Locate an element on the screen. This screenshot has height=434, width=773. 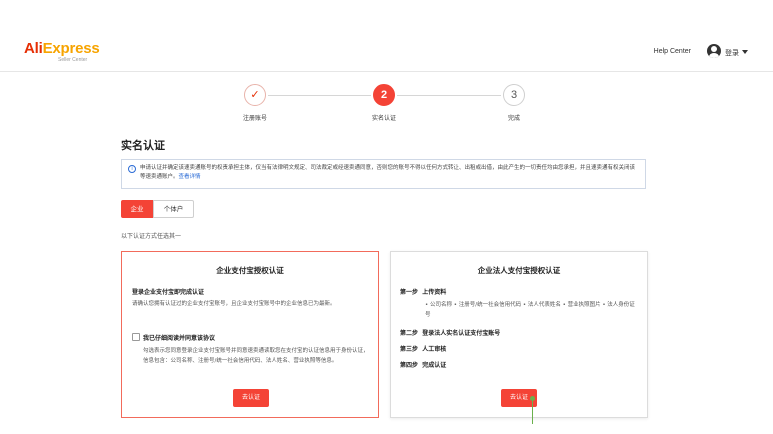
step-1-check-icon: ✓ is located at coordinates (255, 95).